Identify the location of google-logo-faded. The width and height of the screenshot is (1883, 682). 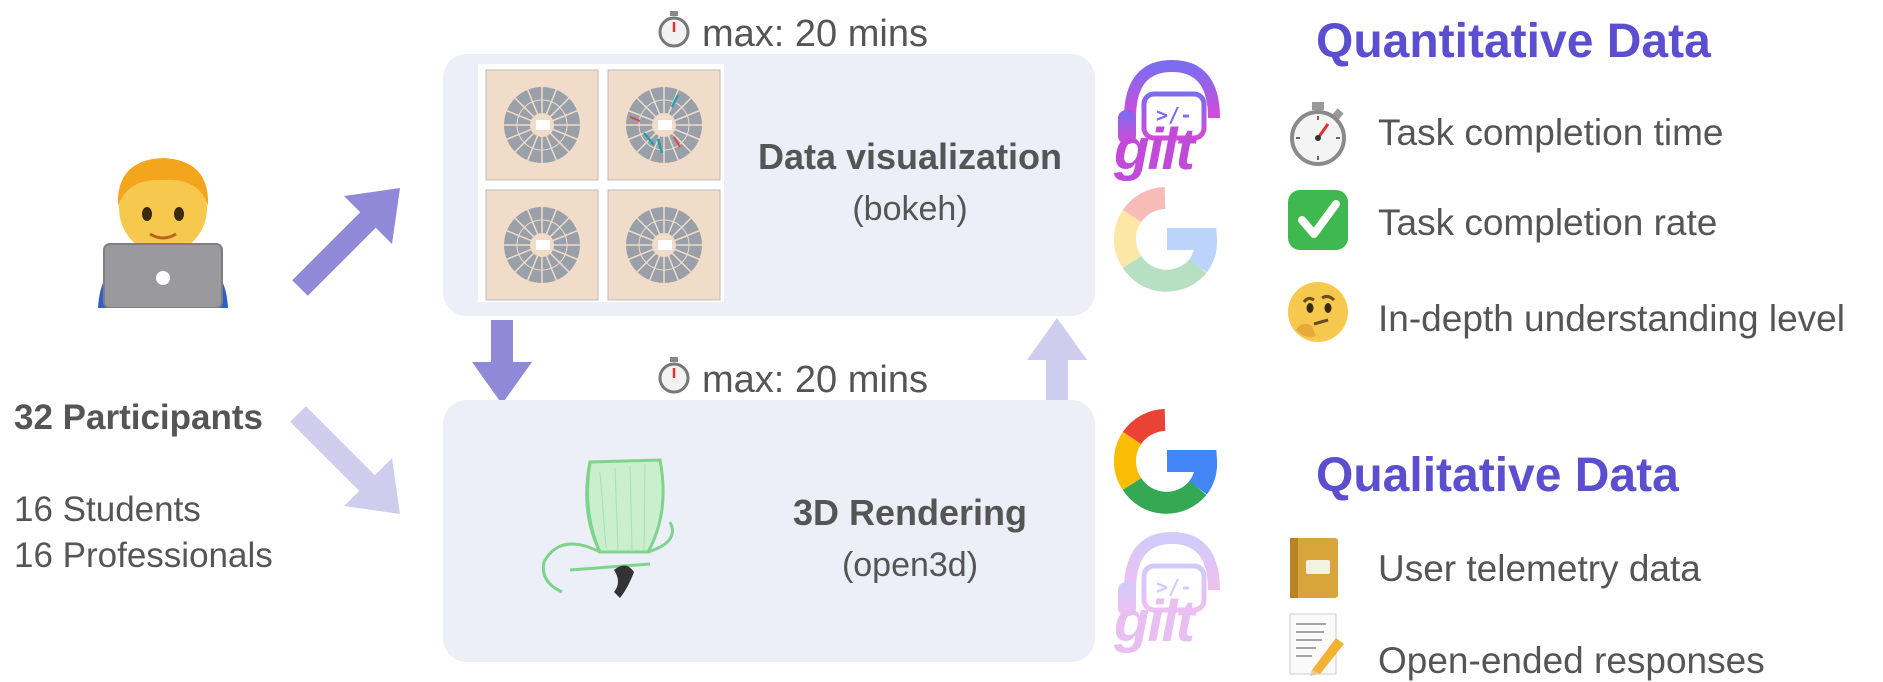
(1165, 239).